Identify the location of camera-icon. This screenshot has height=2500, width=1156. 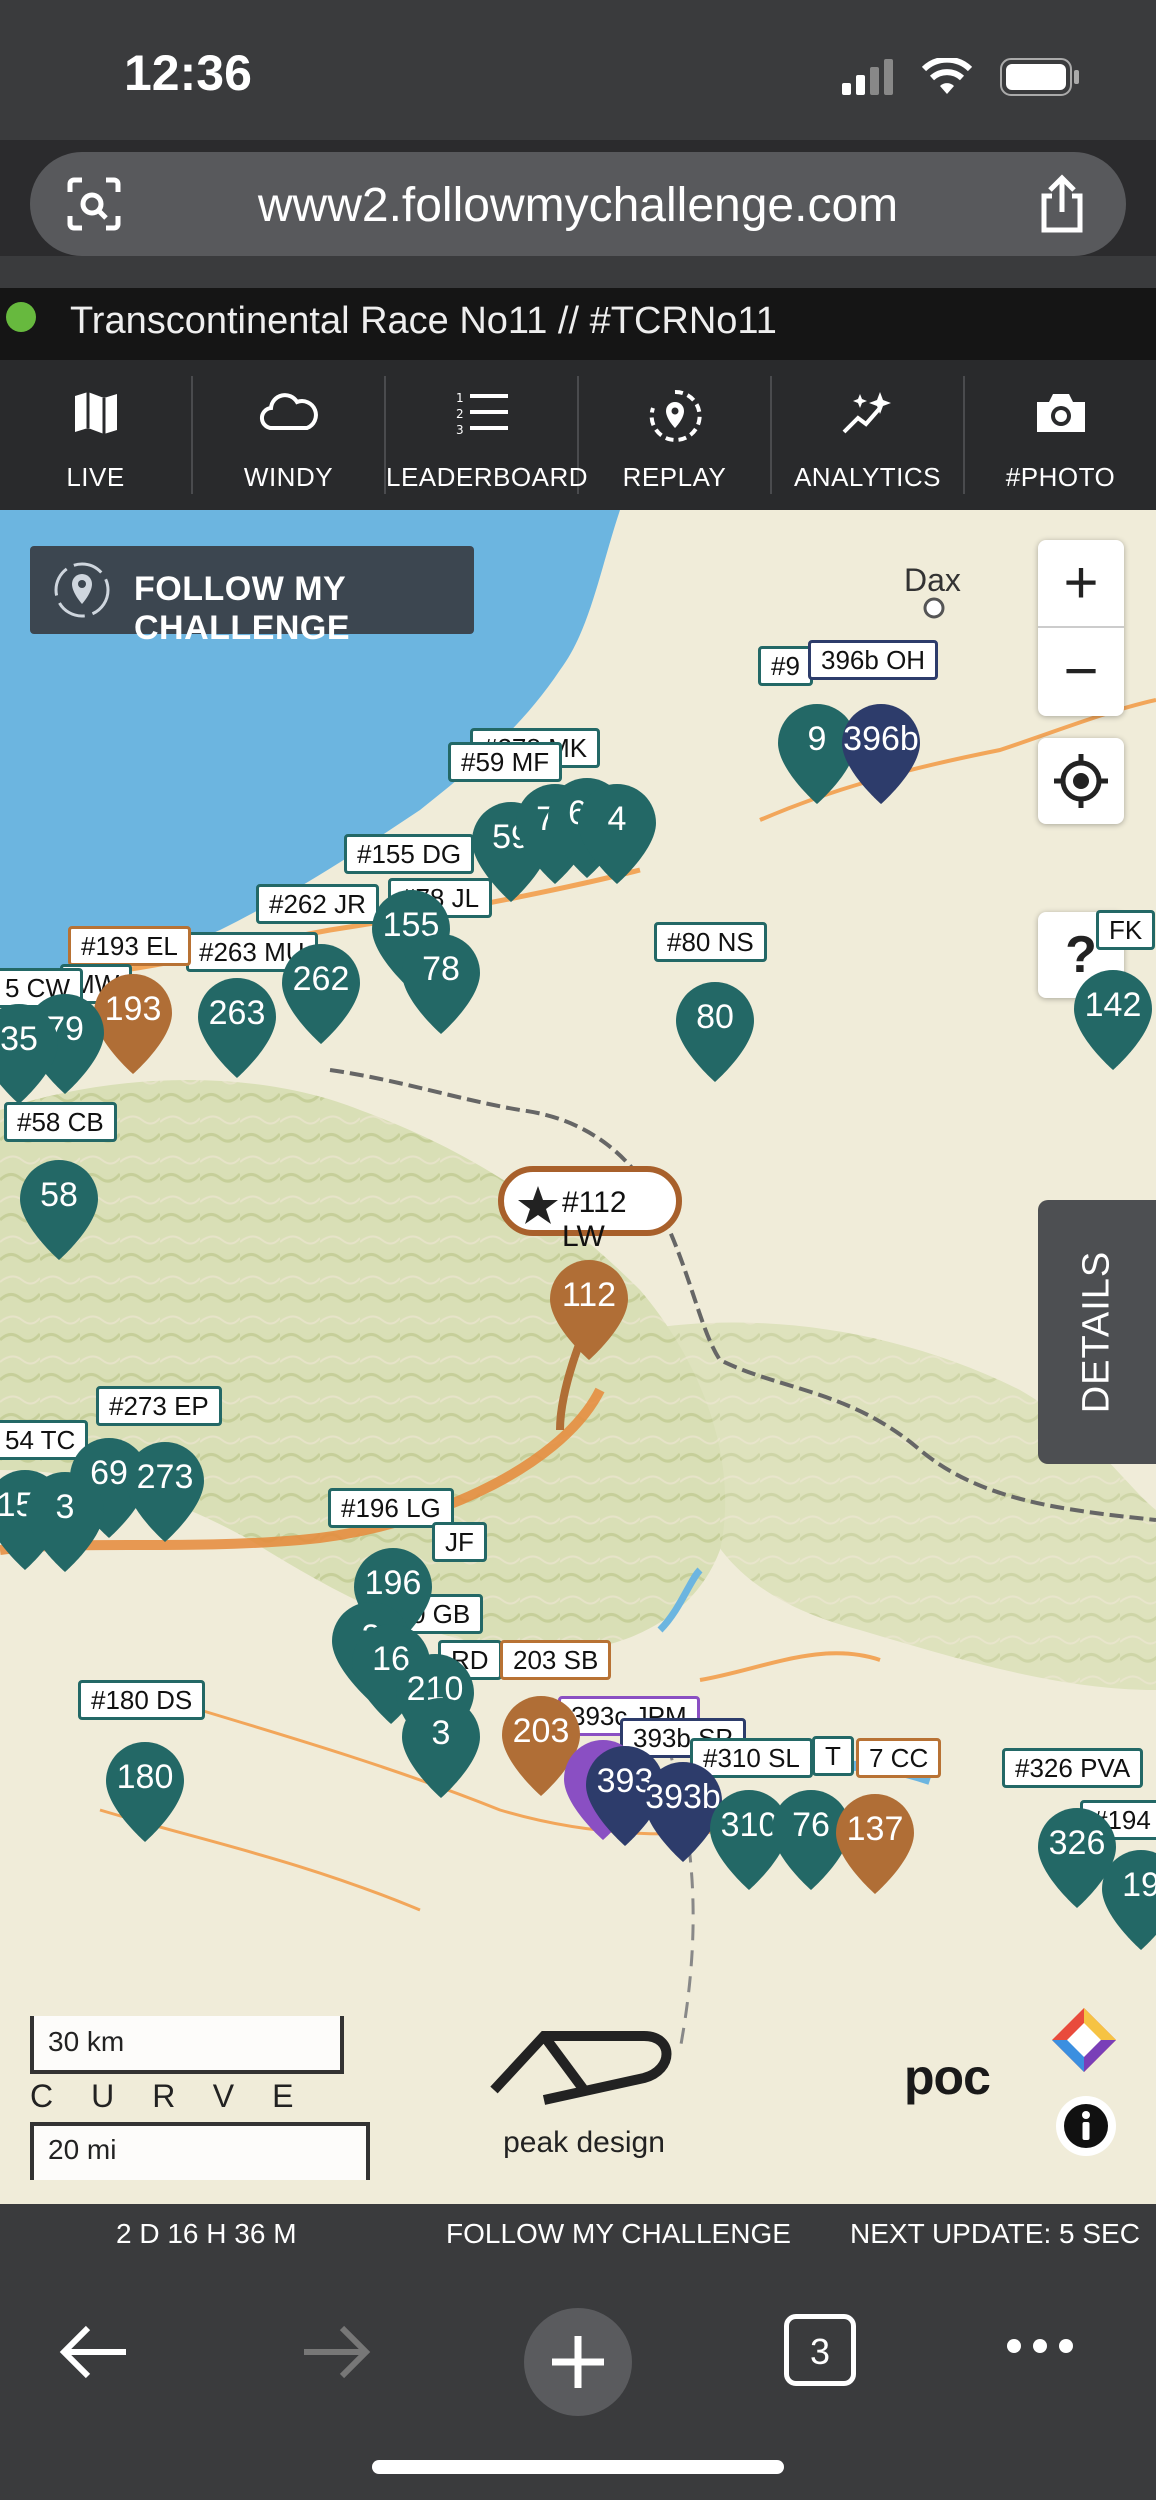
(1060, 413).